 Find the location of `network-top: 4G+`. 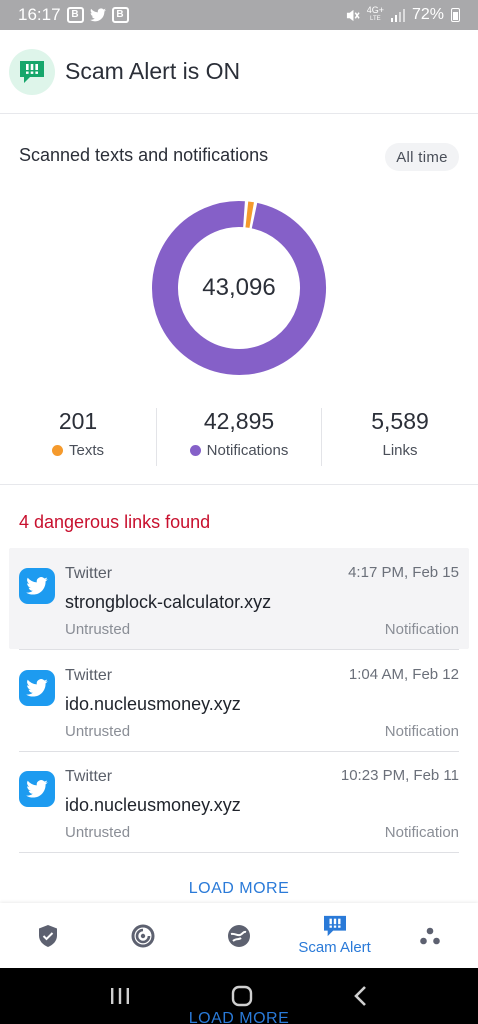

network-top: 4G+ is located at coordinates (375, 10).